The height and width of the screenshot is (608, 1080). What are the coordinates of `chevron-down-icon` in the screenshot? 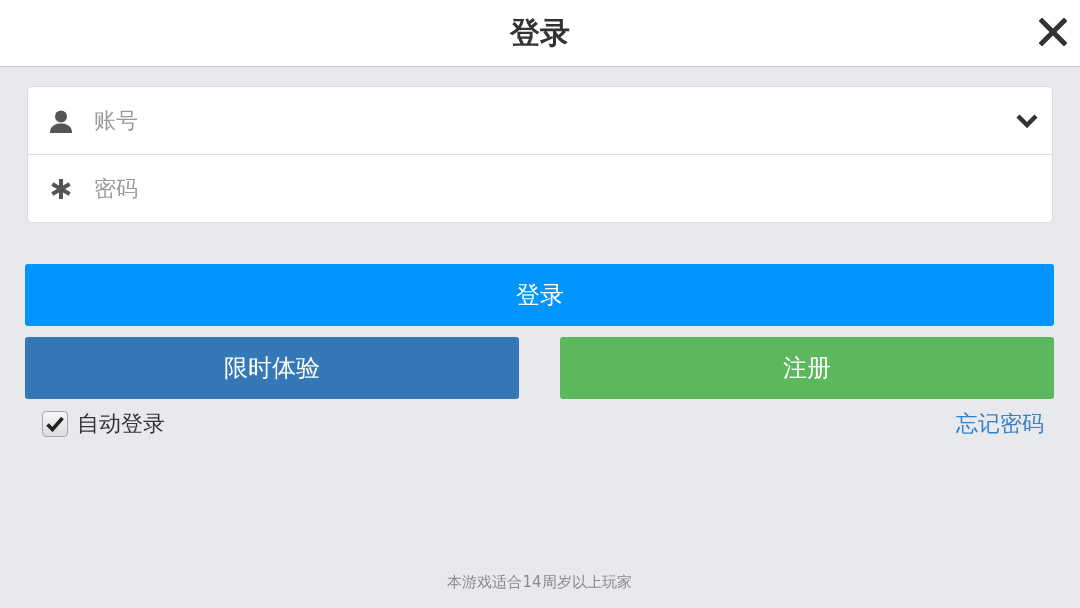 It's located at (1027, 120).